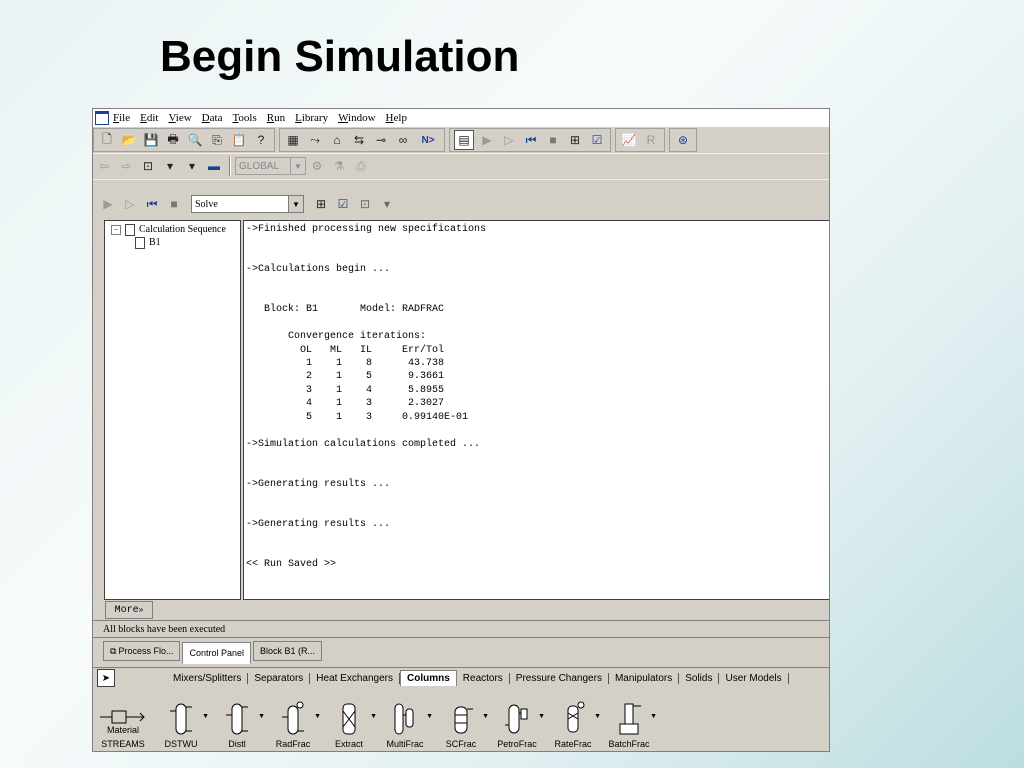 The image size is (1024, 768). I want to click on reinitialize-icon: ⏮, so click(531, 140).